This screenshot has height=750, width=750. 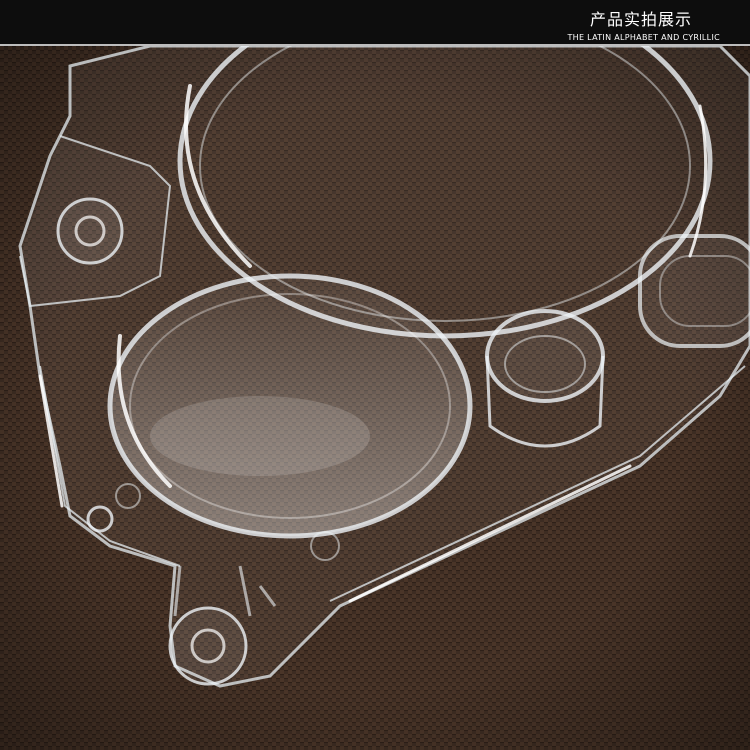 What do you see at coordinates (375, 23) in the screenshot?
I see `header-bar: 产品实拍展示 THE LATIN ALPHABET AND CYRILLIC` at bounding box center [375, 23].